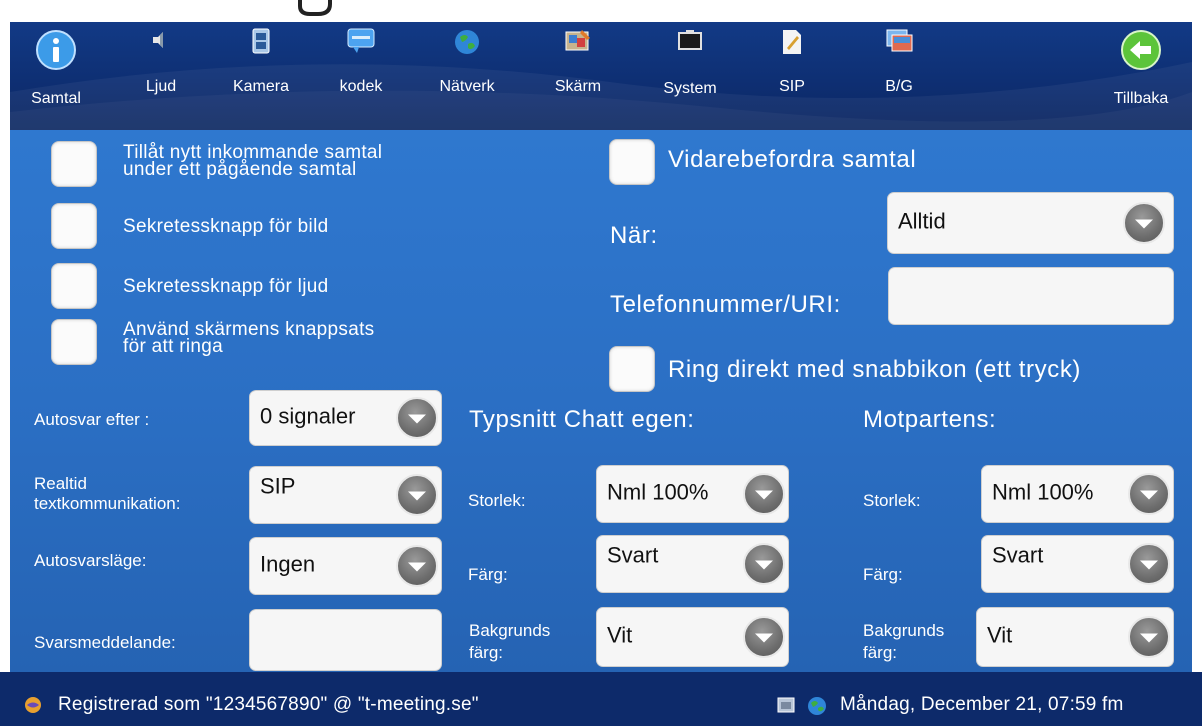 The image size is (1202, 726). What do you see at coordinates (74, 342) in the screenshot?
I see `onscreen-keypad-checkbox` at bounding box center [74, 342].